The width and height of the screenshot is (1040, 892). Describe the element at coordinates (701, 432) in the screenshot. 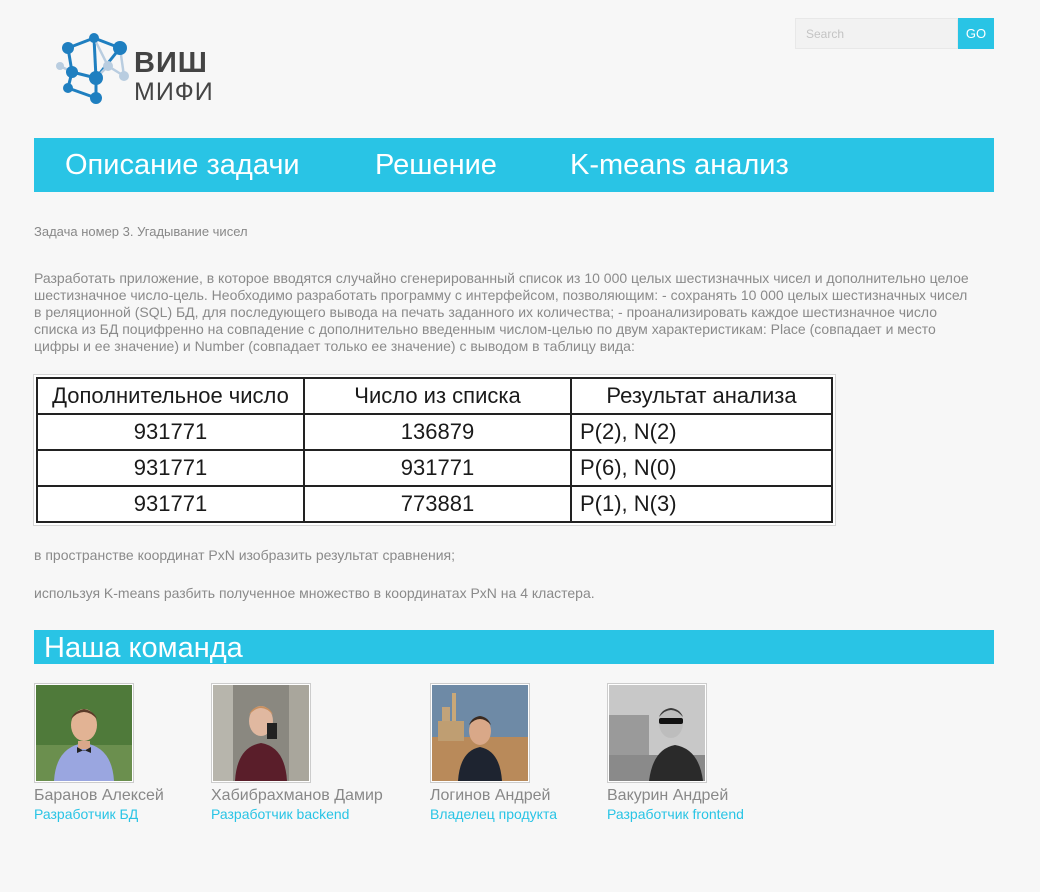

I see `table-cell: P(2), N(2)` at that location.